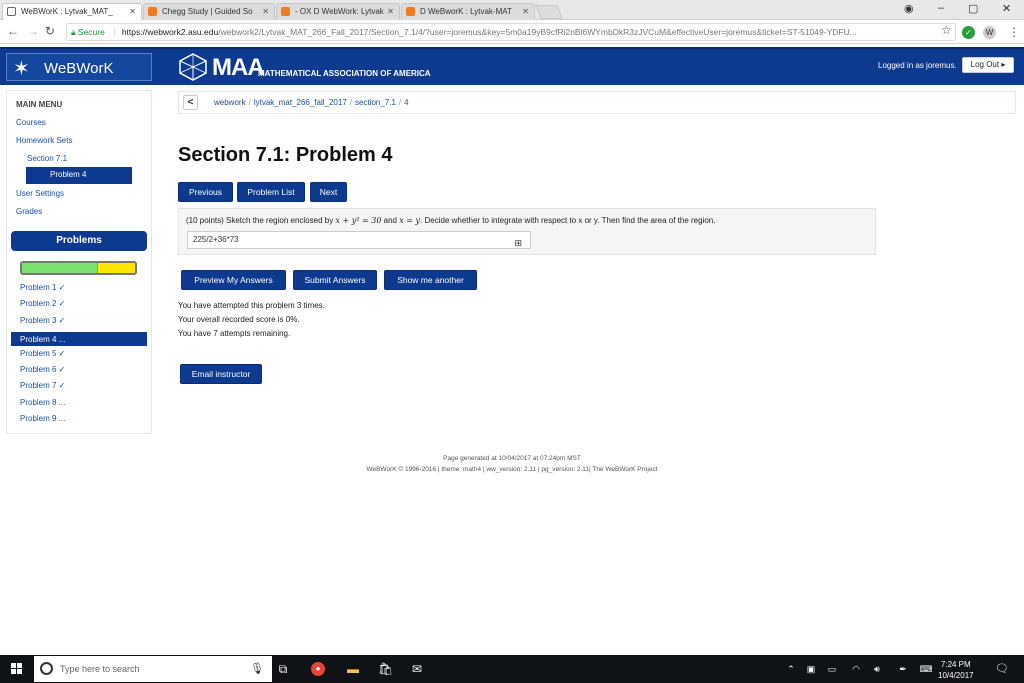 This screenshot has width=1024, height=683. I want to click on chrome-icon: ●, so click(318, 669).